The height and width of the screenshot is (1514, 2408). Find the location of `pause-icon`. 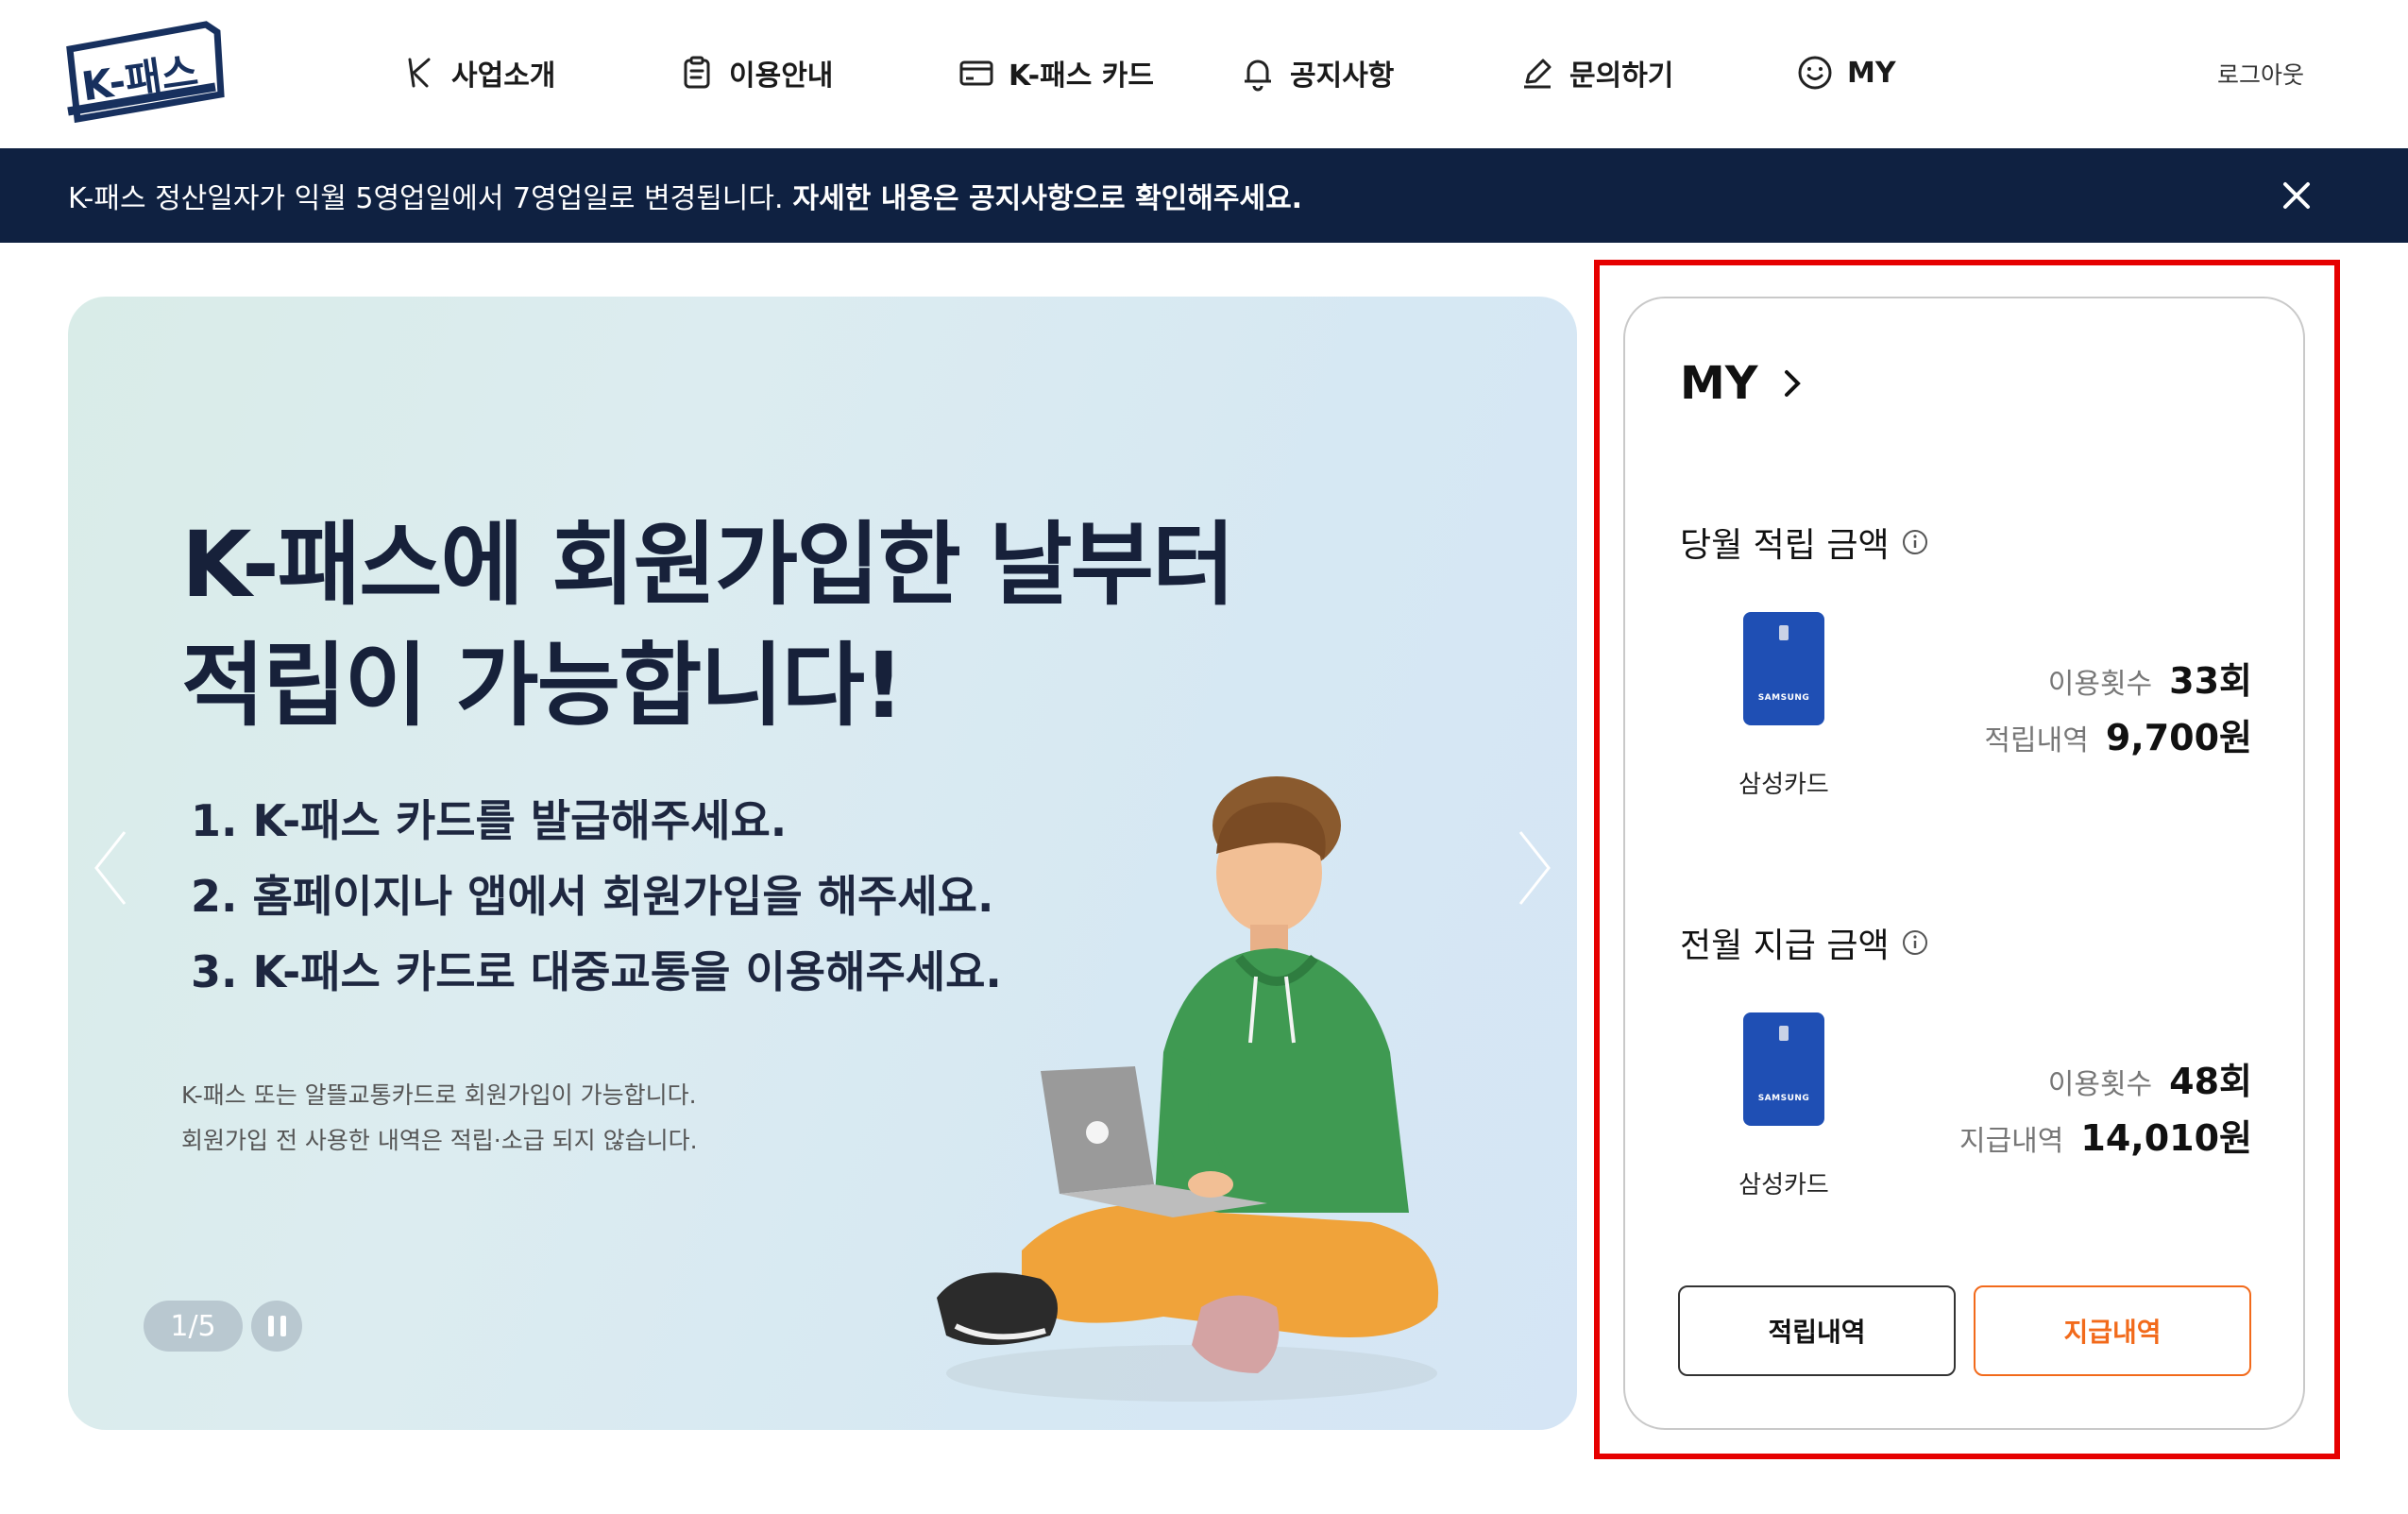

pause-icon is located at coordinates (270, 1326).